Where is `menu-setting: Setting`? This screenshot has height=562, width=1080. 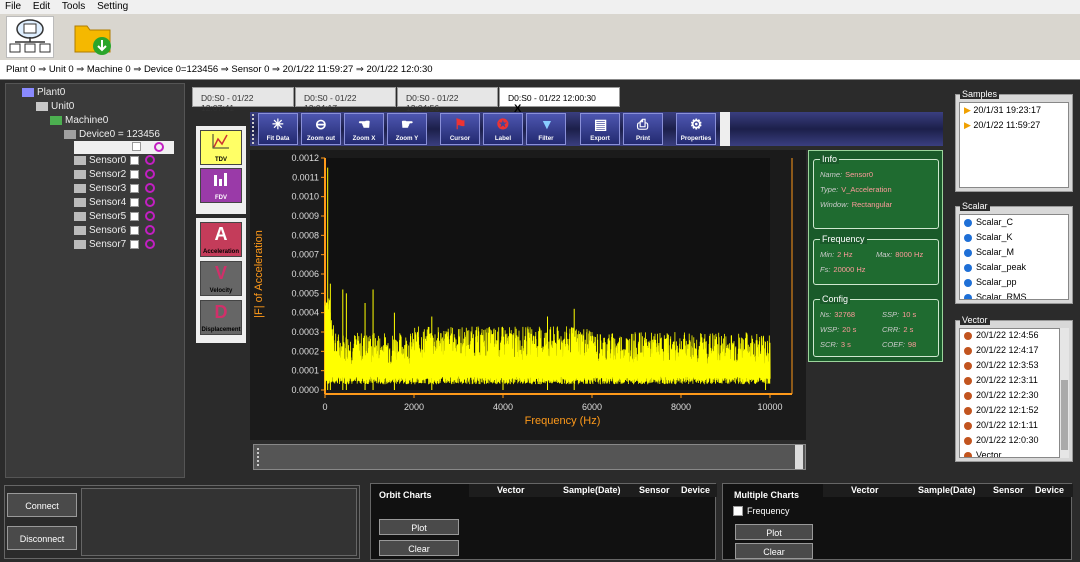 menu-setting: Setting is located at coordinates (112, 6).